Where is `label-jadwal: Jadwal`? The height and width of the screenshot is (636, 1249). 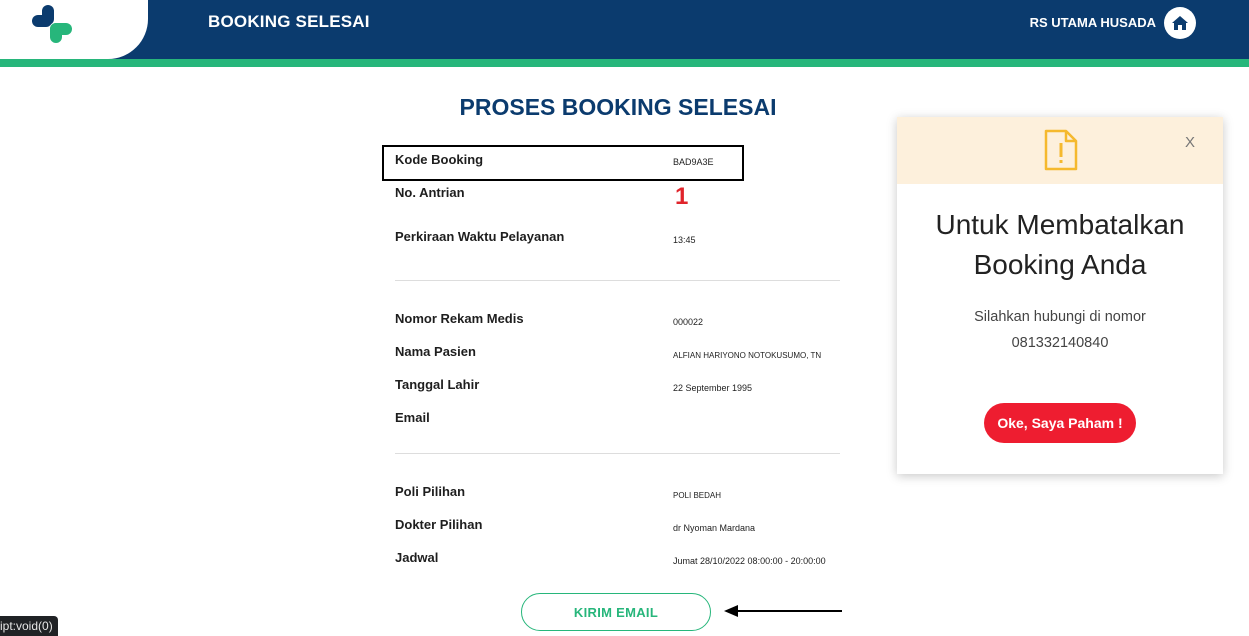
label-jadwal: Jadwal is located at coordinates (417, 557).